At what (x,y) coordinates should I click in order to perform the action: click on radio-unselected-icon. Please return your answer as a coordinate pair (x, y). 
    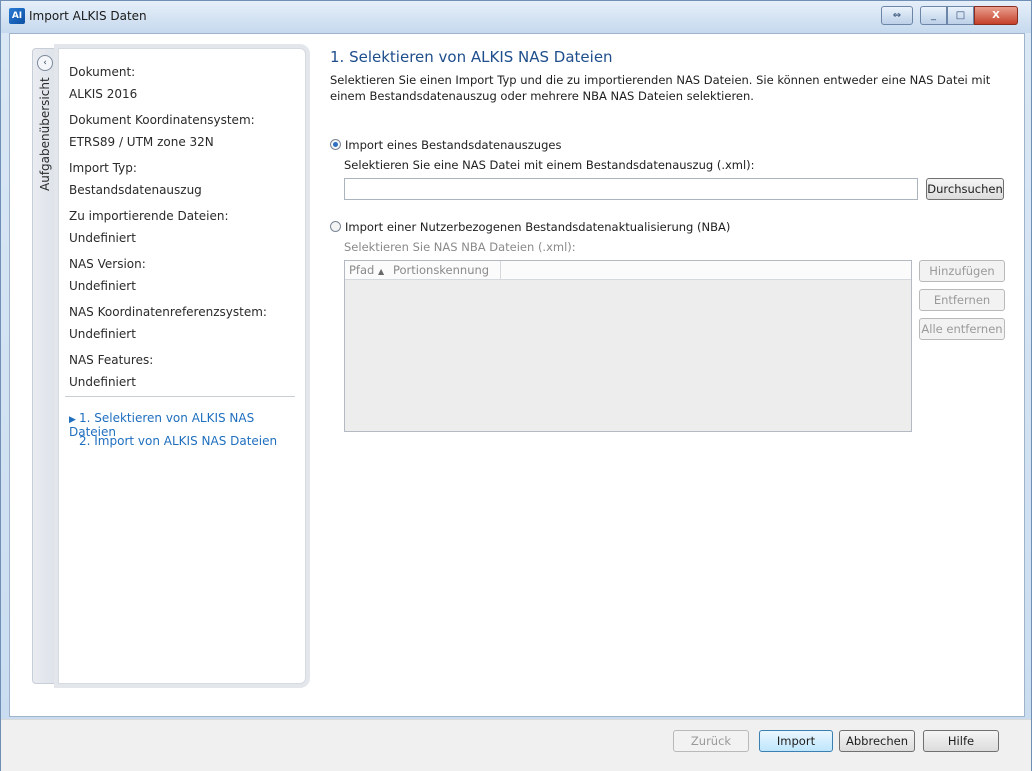
    Looking at the image, I should click on (335, 226).